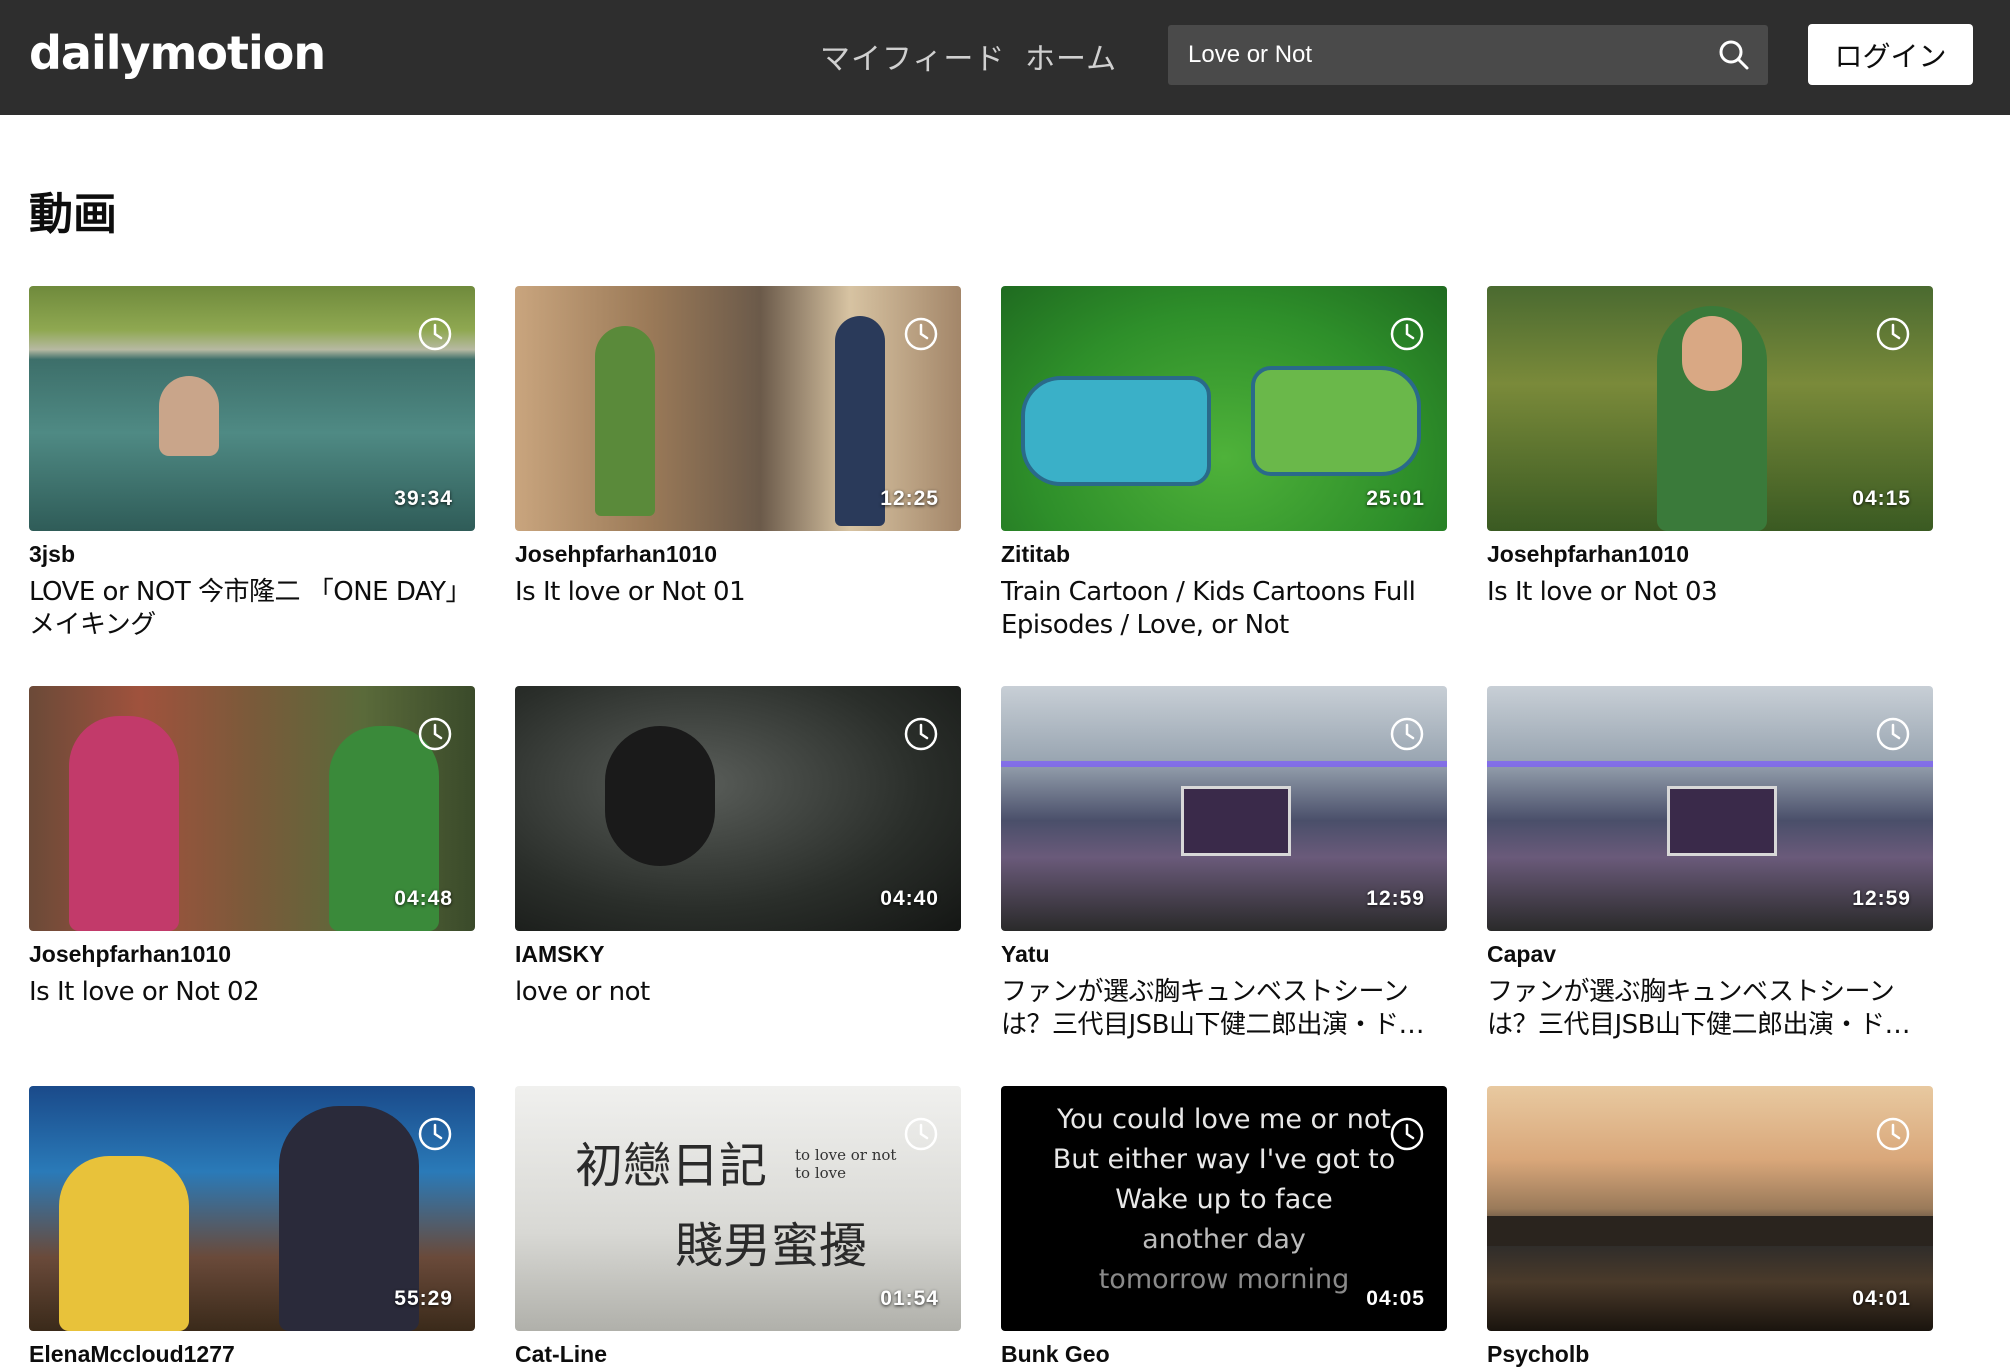 This screenshot has height=1368, width=2010. Describe the element at coordinates (252, 808) in the screenshot. I see `video-thumbnail: 04:48` at that location.